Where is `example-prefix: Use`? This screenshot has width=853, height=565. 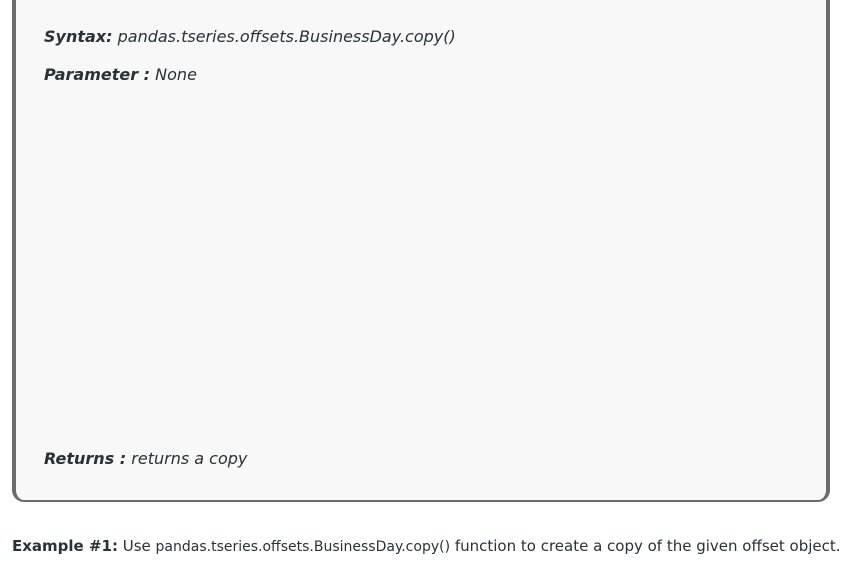 example-prefix: Use is located at coordinates (136, 546).